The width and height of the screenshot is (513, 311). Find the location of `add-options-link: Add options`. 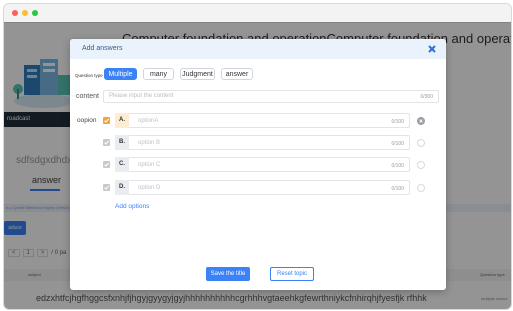

add-options-link: Add options is located at coordinates (132, 206).